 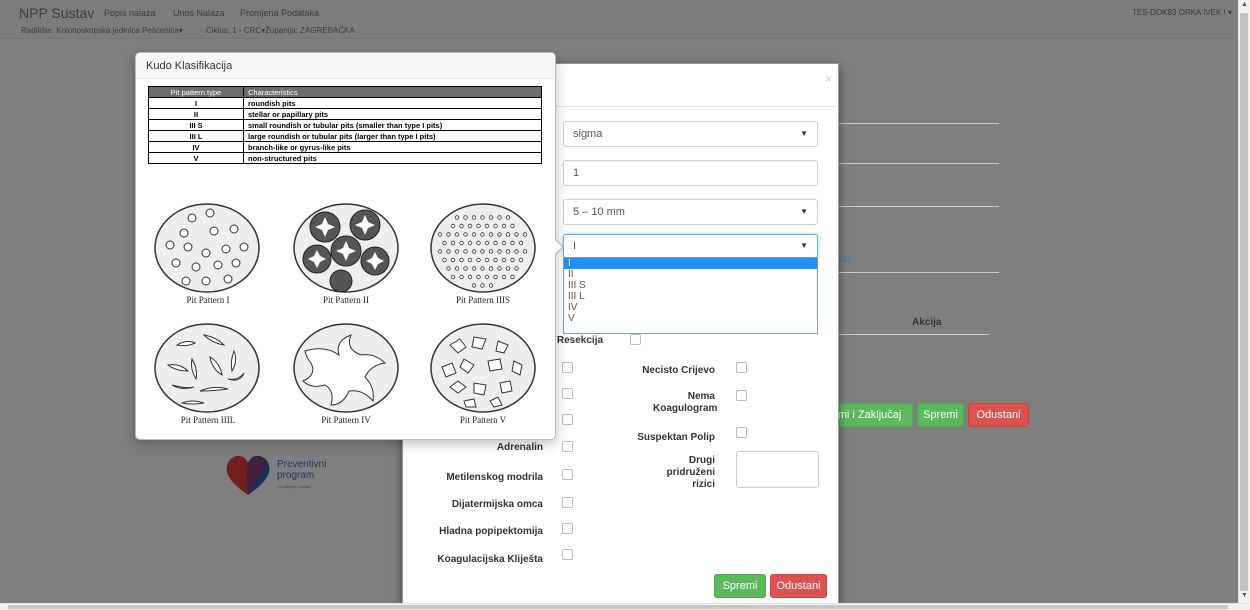 I want to click on pit-option: I, so click(x=690, y=263).